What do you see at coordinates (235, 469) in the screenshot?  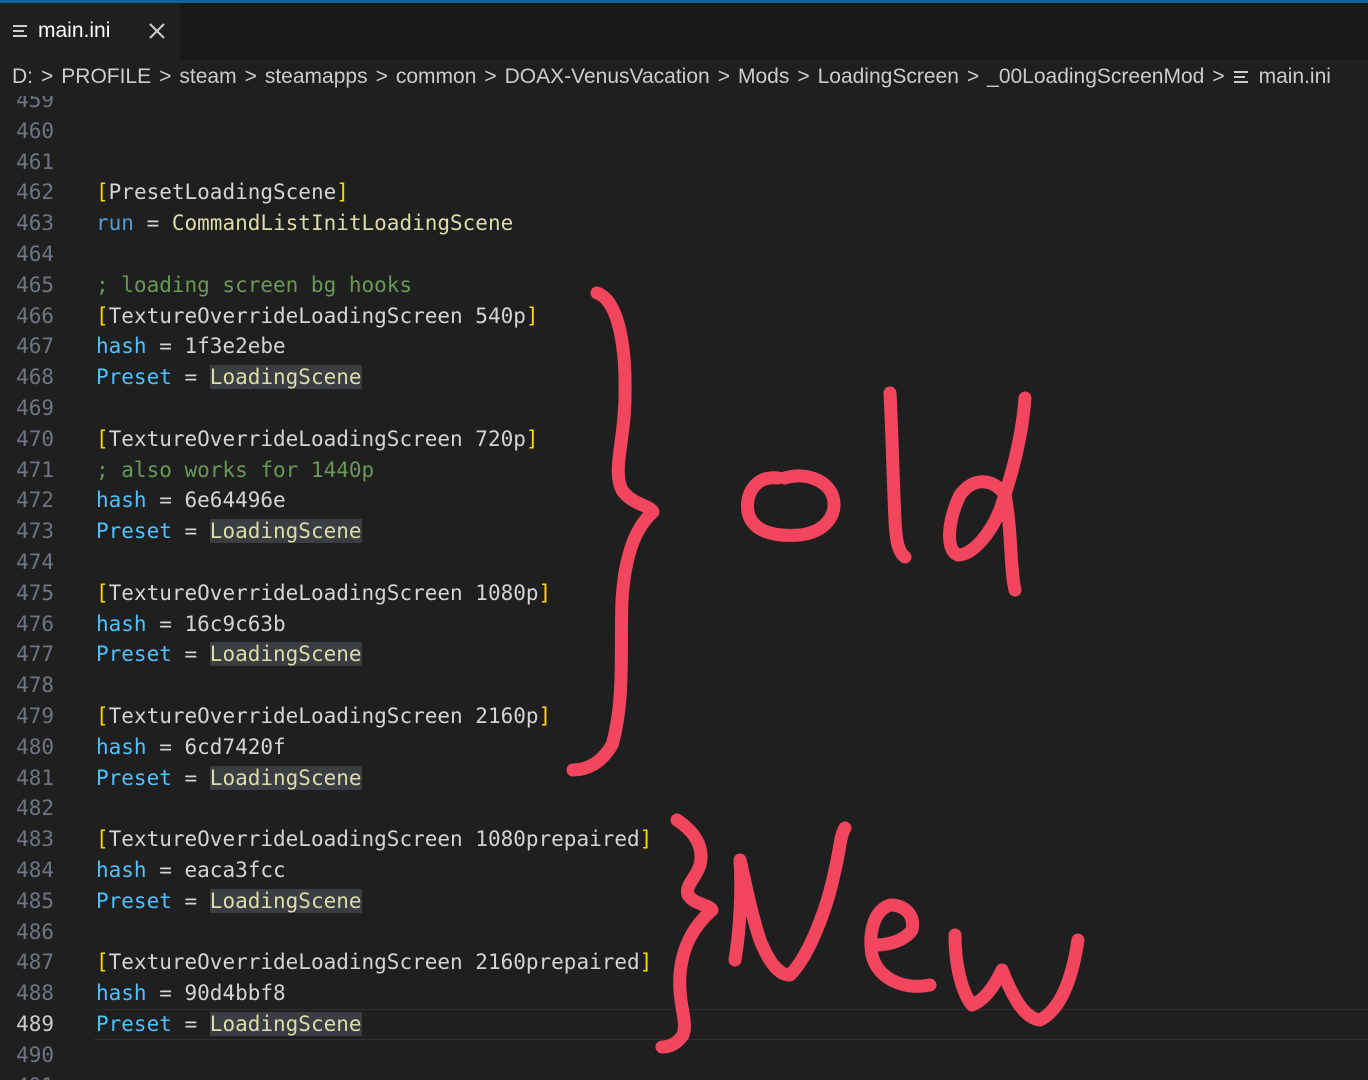 I see `token-comment: ; also works for 1440p` at bounding box center [235, 469].